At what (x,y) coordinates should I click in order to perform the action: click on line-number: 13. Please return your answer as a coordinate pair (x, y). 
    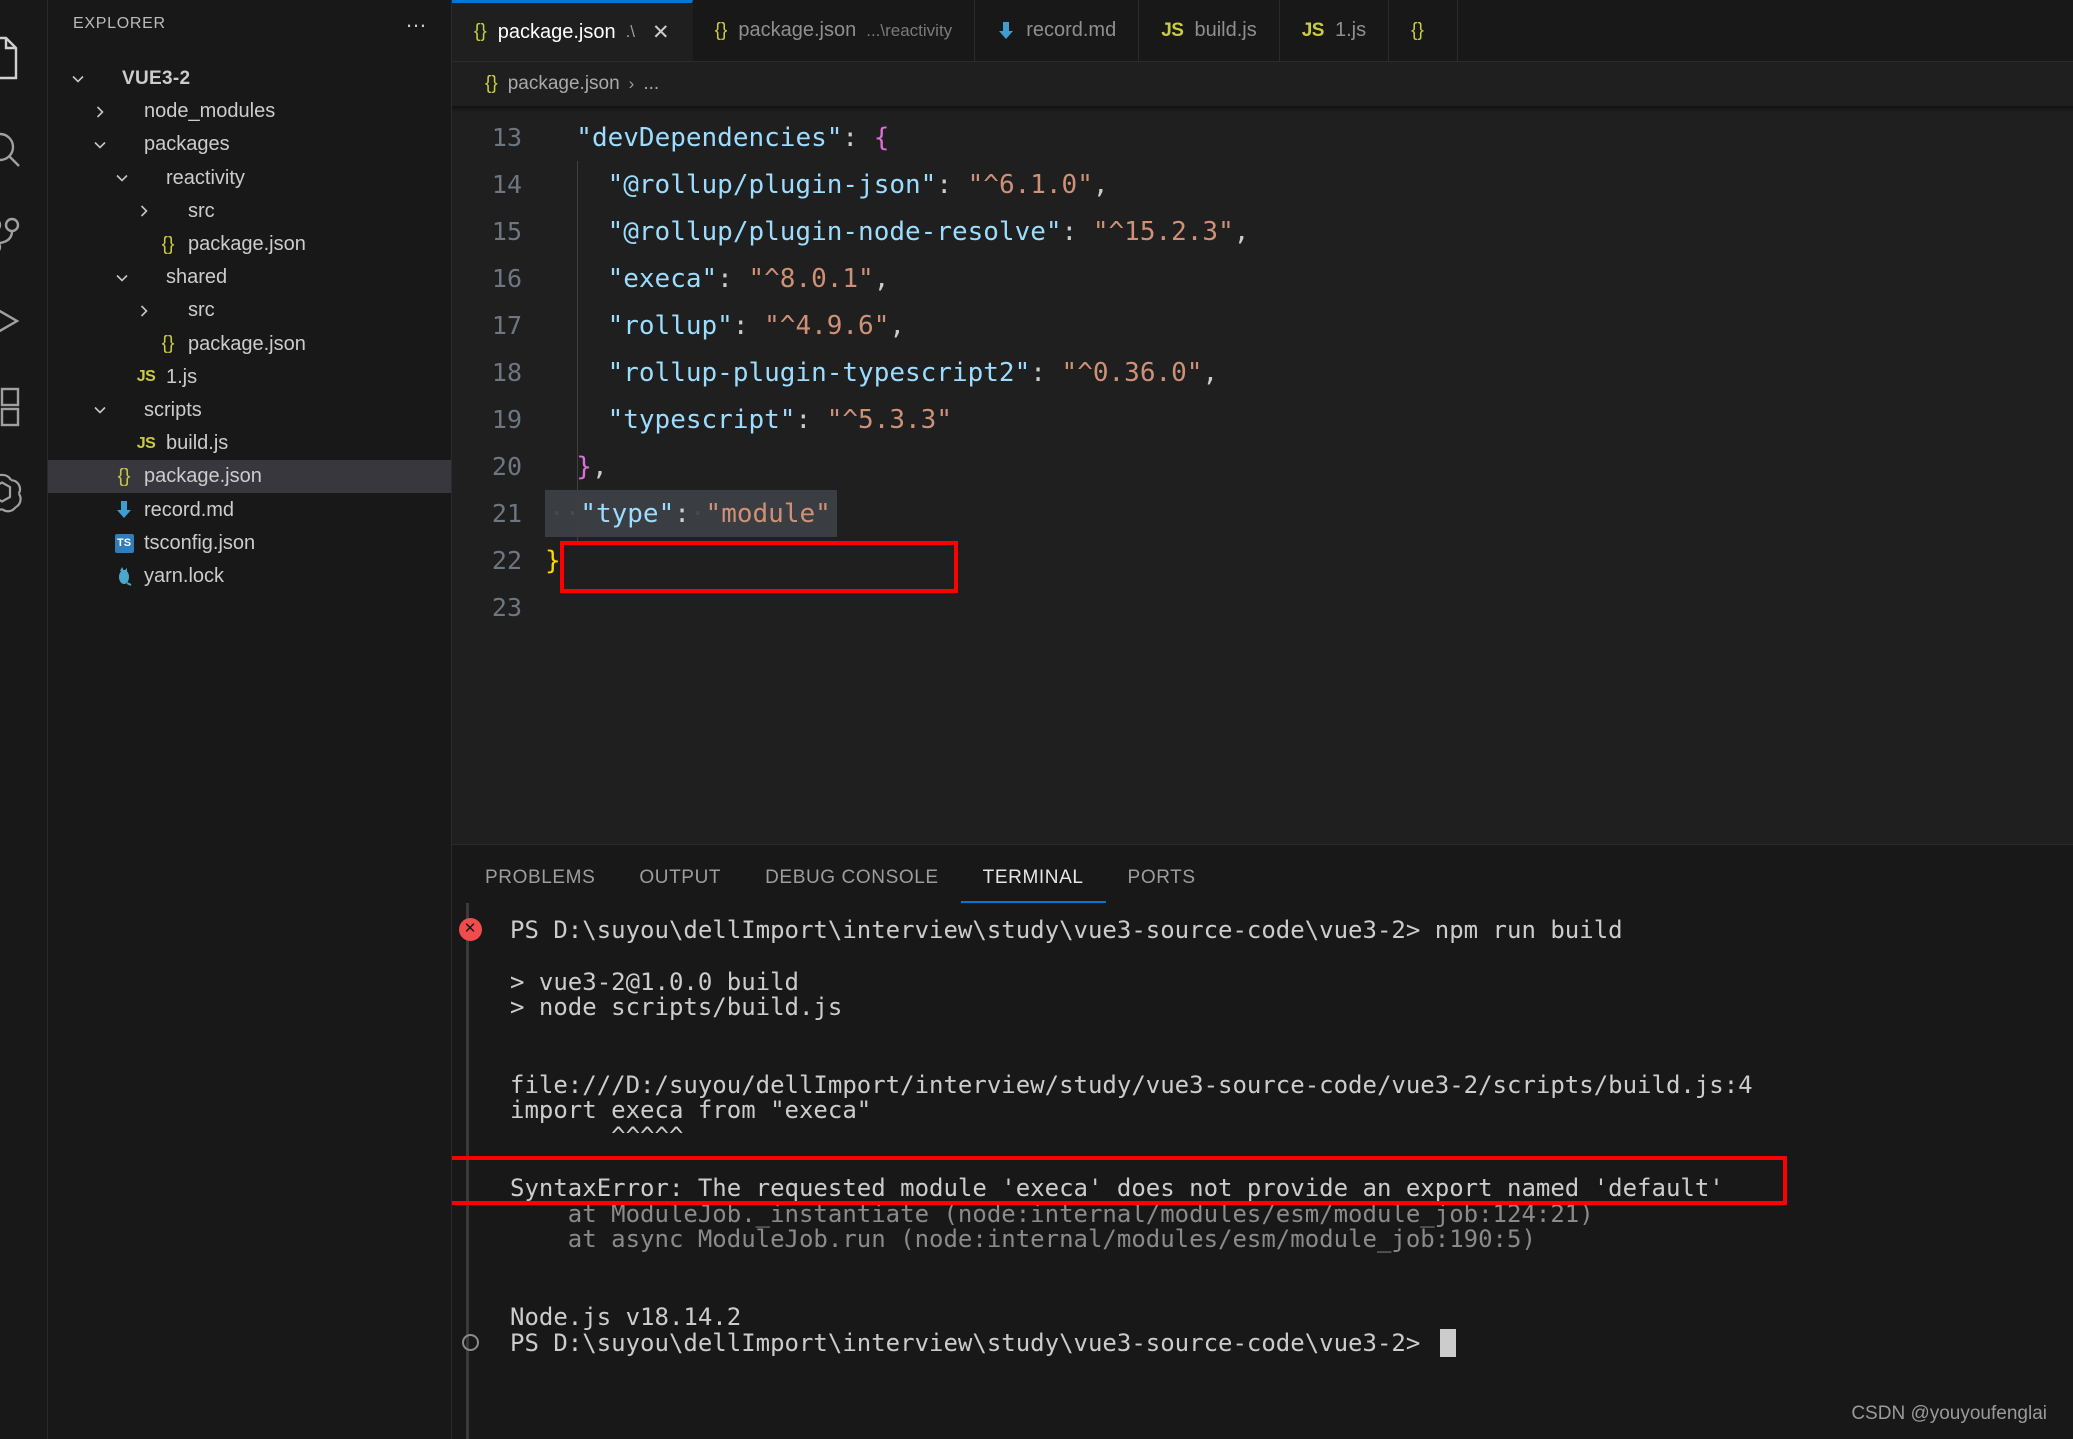
    Looking at the image, I should click on (506, 137).